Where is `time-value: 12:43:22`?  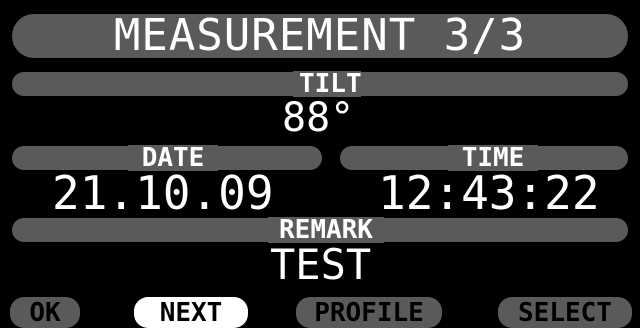 time-value: 12:43:22 is located at coordinates (489, 193).